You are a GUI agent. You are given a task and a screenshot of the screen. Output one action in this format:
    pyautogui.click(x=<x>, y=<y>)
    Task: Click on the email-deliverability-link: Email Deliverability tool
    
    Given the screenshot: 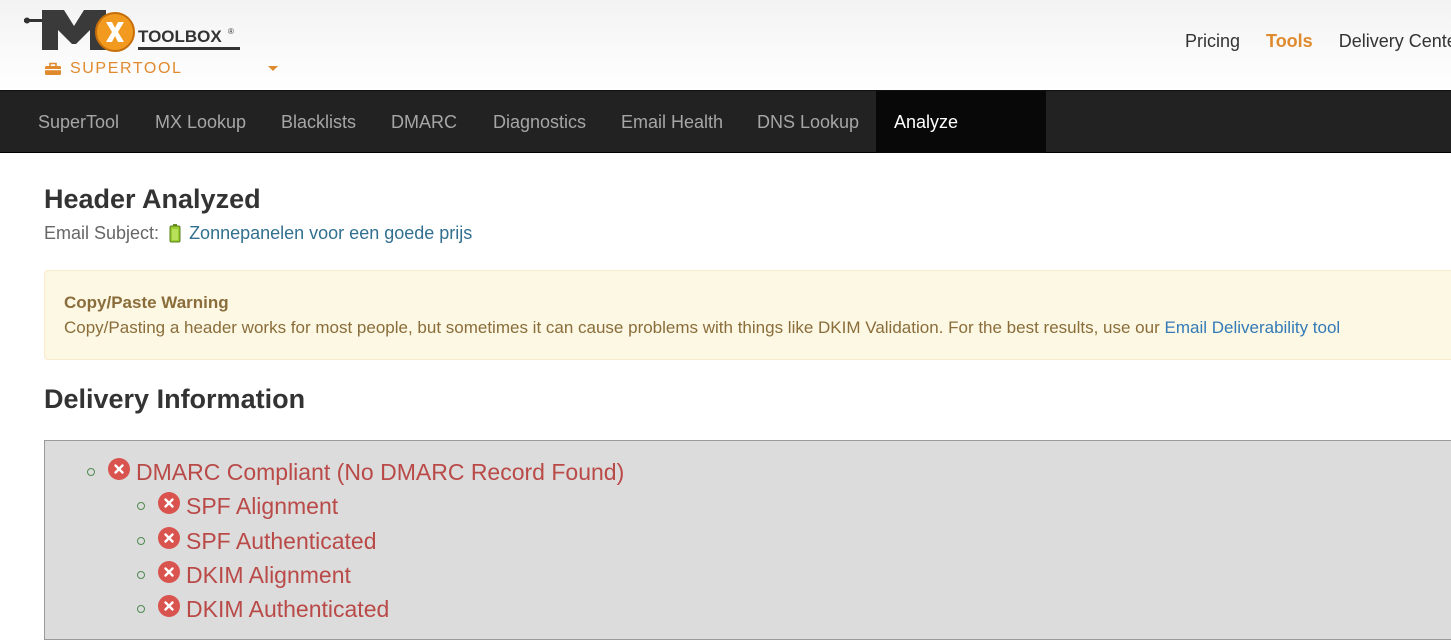 What is the action you would take?
    pyautogui.click(x=1252, y=327)
    